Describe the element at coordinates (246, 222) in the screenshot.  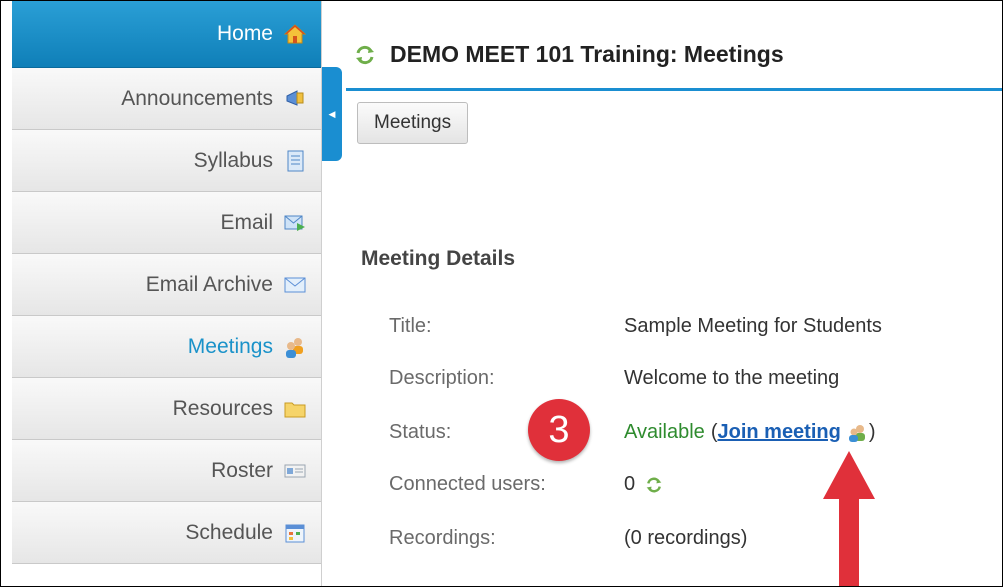
I see `sidebar-item-label: Email` at that location.